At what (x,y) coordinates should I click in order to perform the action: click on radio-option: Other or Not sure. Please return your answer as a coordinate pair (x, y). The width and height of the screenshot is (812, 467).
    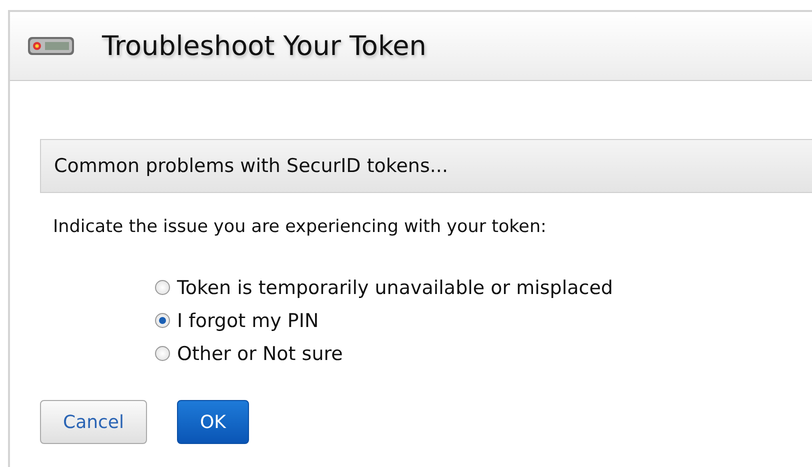
    Looking at the image, I should click on (483, 353).